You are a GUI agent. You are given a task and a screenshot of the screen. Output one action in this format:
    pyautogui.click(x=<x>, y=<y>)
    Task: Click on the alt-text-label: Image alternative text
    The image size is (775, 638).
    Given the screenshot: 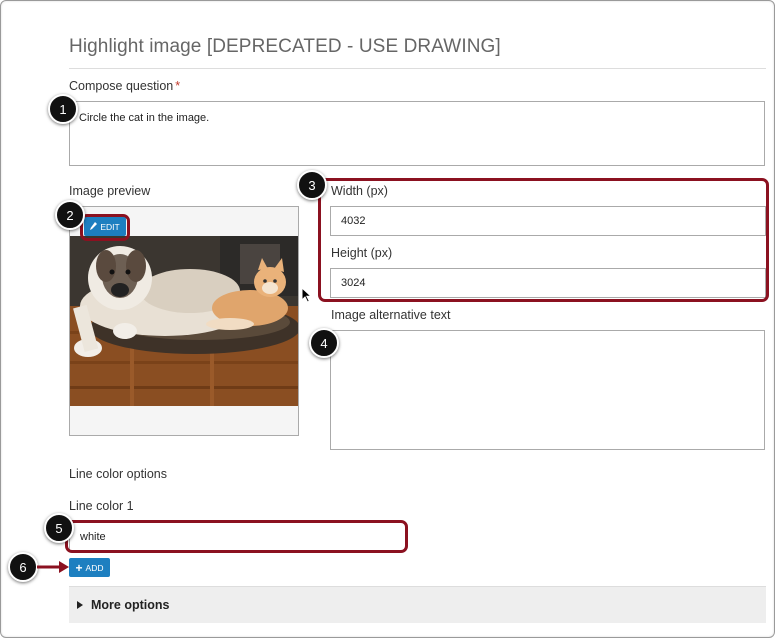 What is the action you would take?
    pyautogui.click(x=391, y=315)
    